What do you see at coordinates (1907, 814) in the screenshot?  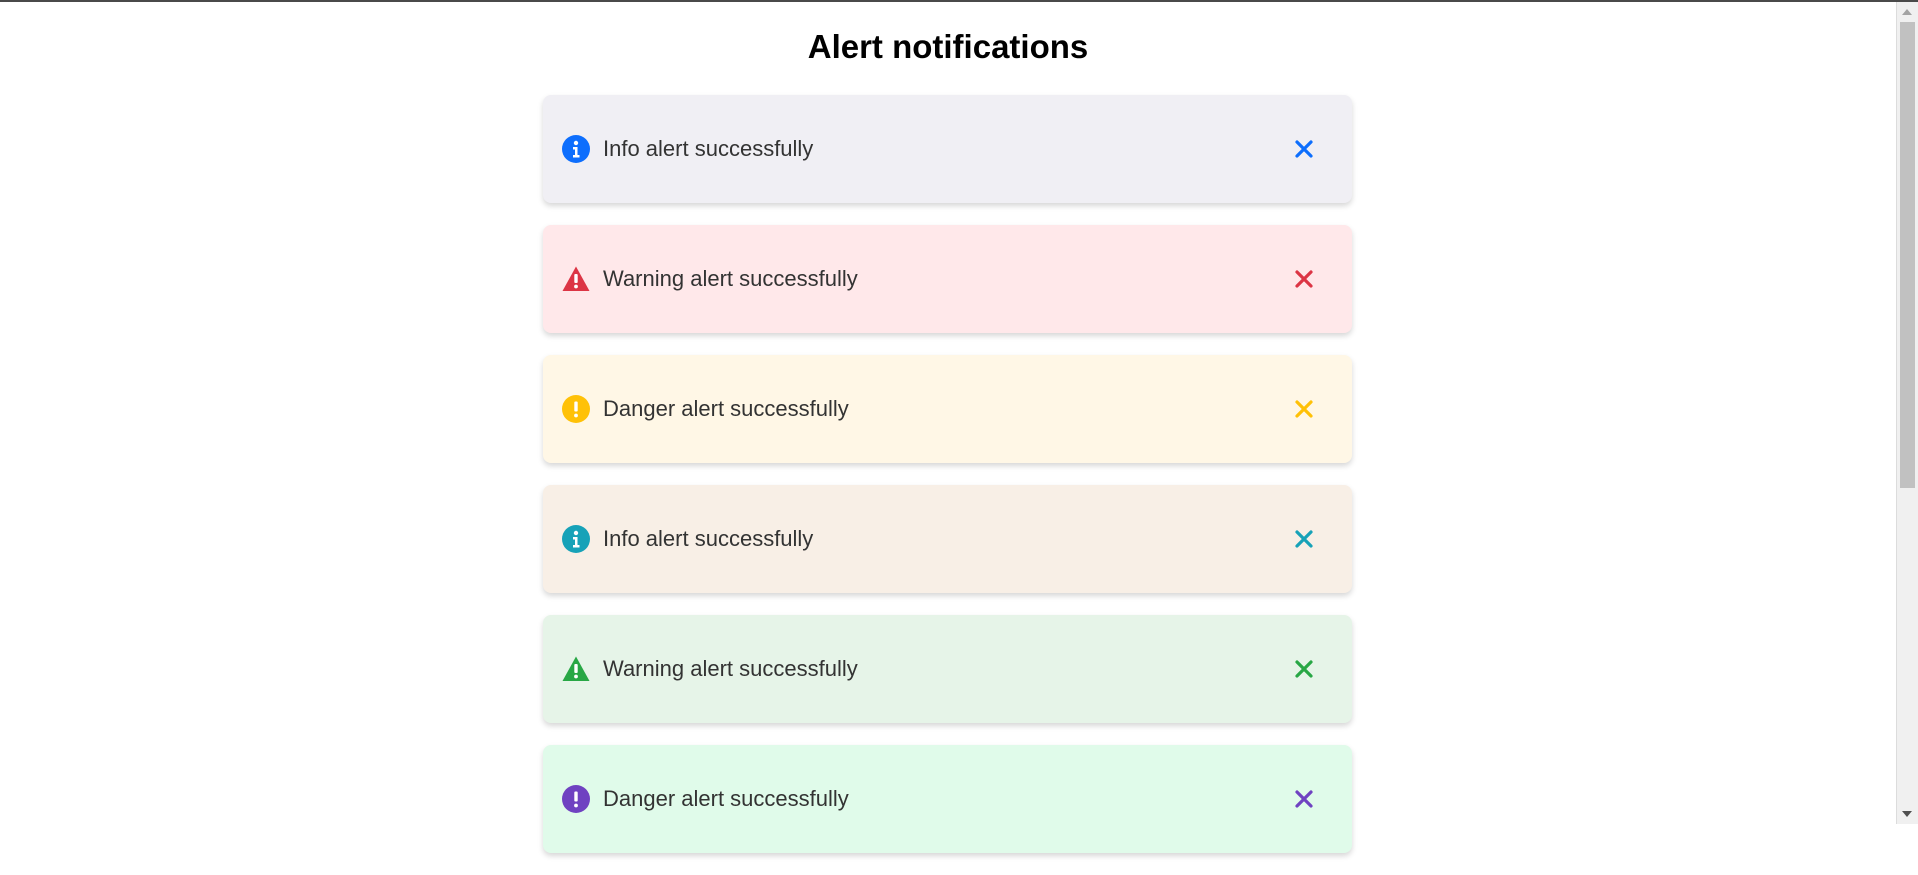 I see `scroll-down-arrow-icon` at bounding box center [1907, 814].